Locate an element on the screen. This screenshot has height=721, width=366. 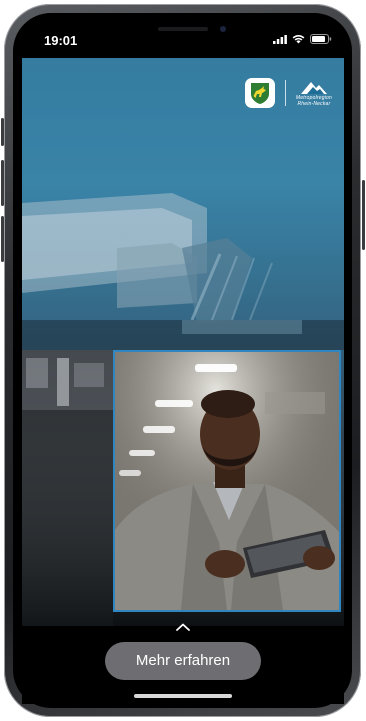
metropolregion-logo: Metropolregion Rhein-Neckar is located at coordinates (314, 93).